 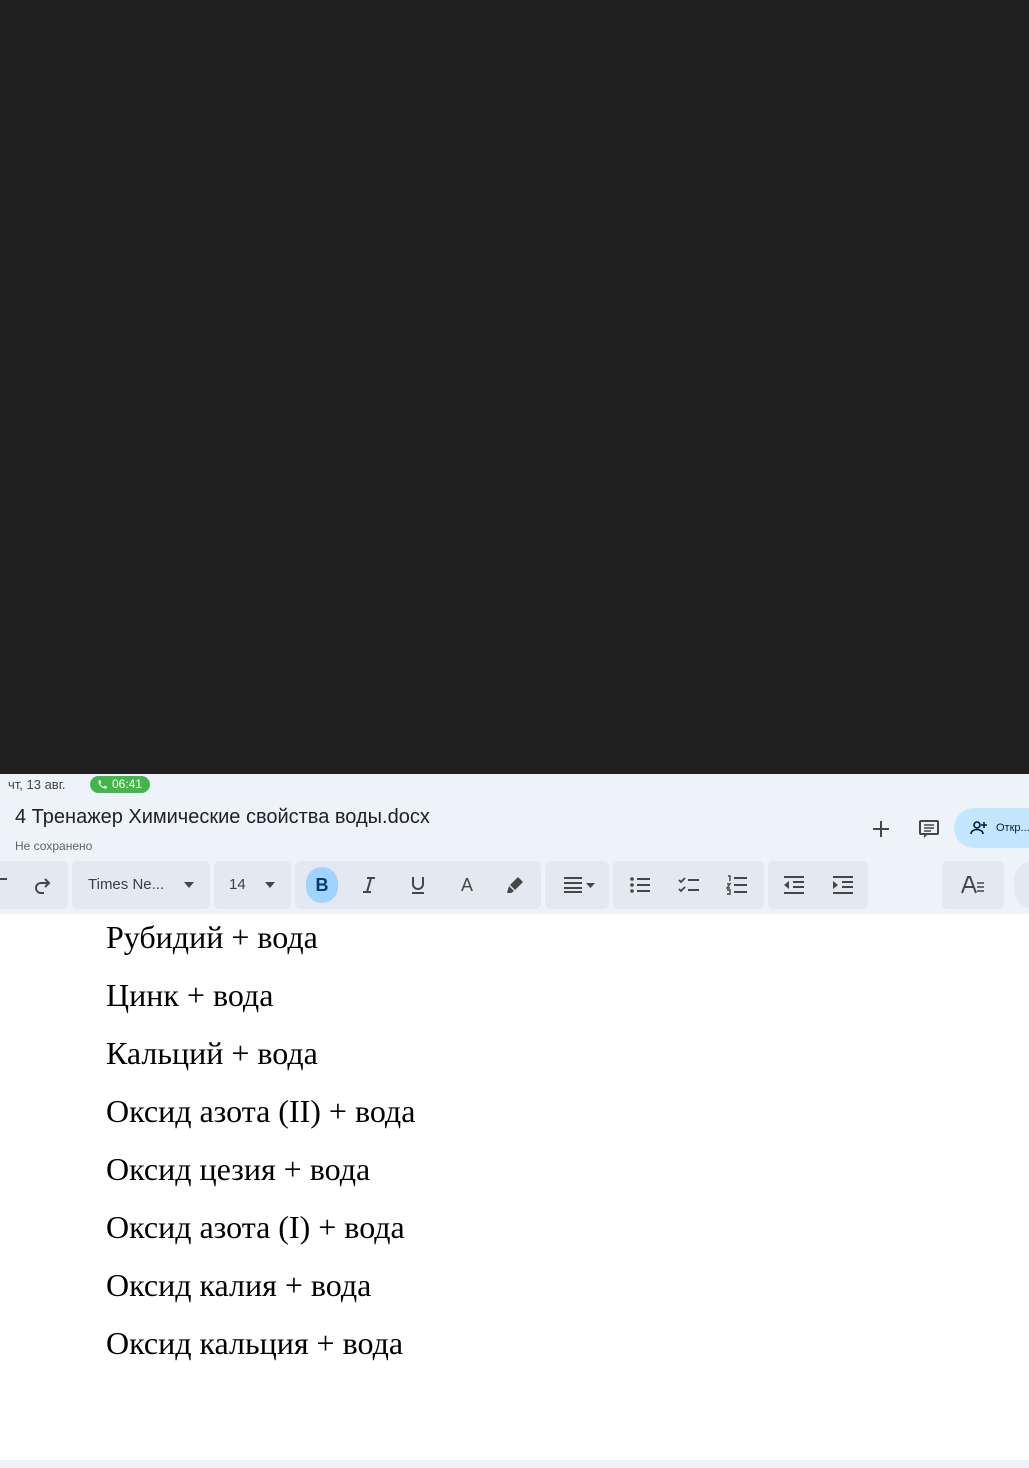 I want to click on plus-icon, so click(x=881, y=829).